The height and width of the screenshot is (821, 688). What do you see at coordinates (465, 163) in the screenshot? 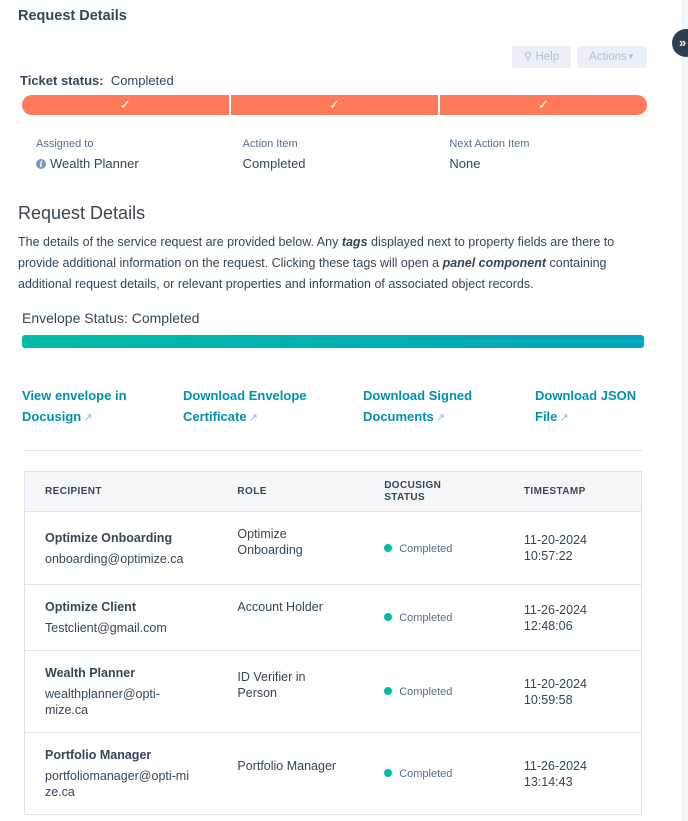
I see `property-value: None` at bounding box center [465, 163].